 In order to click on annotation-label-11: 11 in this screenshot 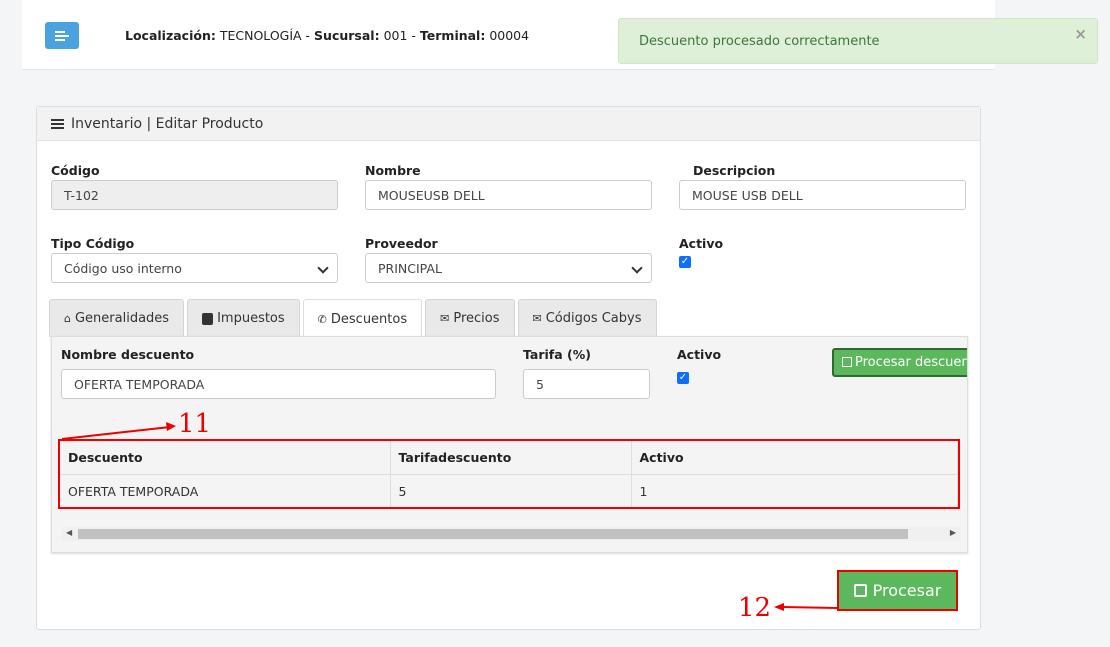, I will do `click(195, 424)`.